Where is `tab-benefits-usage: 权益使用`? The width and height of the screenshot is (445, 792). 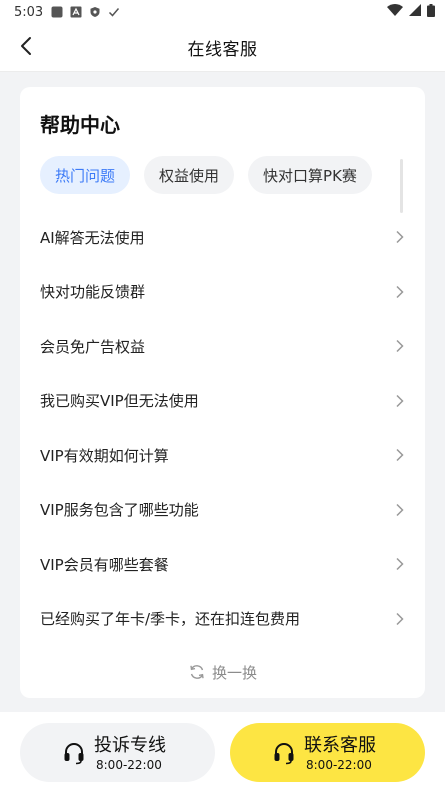
tab-benefits-usage: 权益使用 is located at coordinates (189, 175).